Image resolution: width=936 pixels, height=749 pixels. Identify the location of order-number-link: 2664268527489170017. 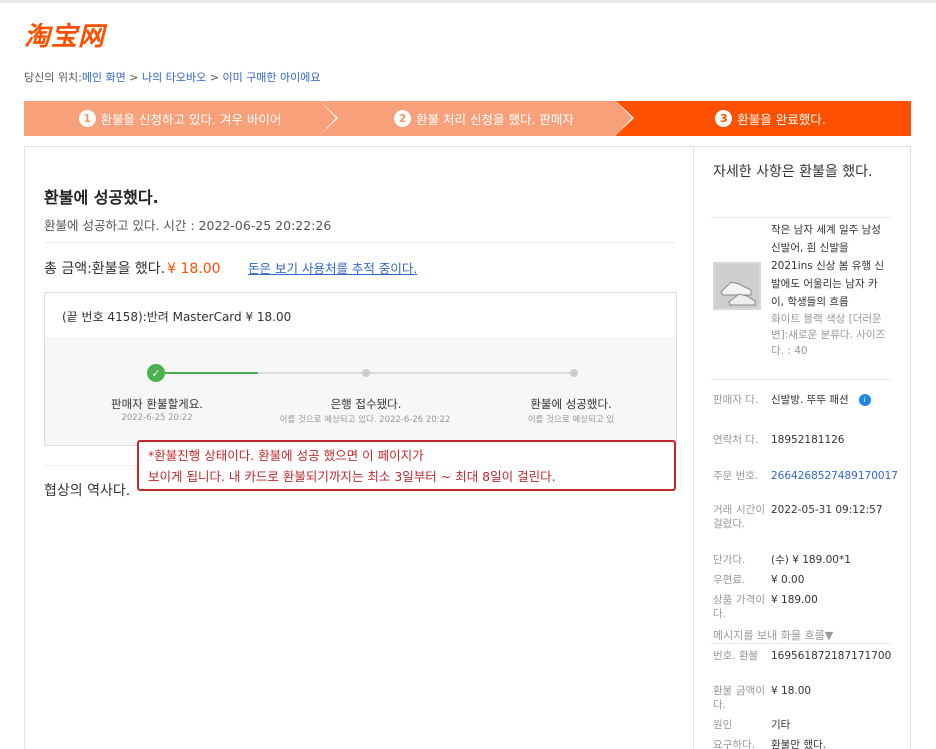
(836, 476).